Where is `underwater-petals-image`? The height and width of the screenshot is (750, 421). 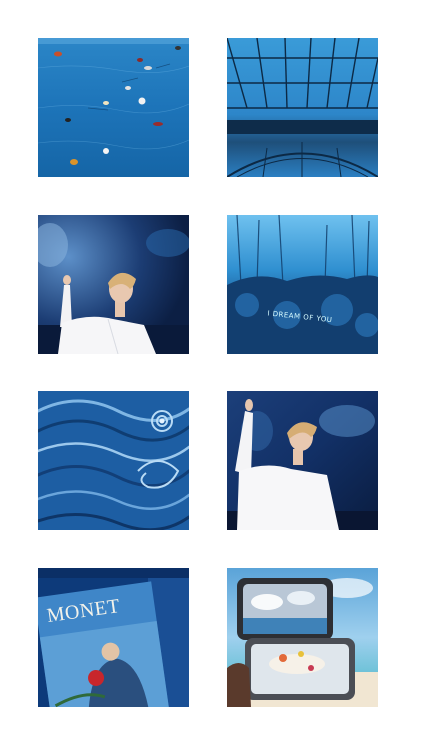
underwater-petals-image is located at coordinates (113, 107).